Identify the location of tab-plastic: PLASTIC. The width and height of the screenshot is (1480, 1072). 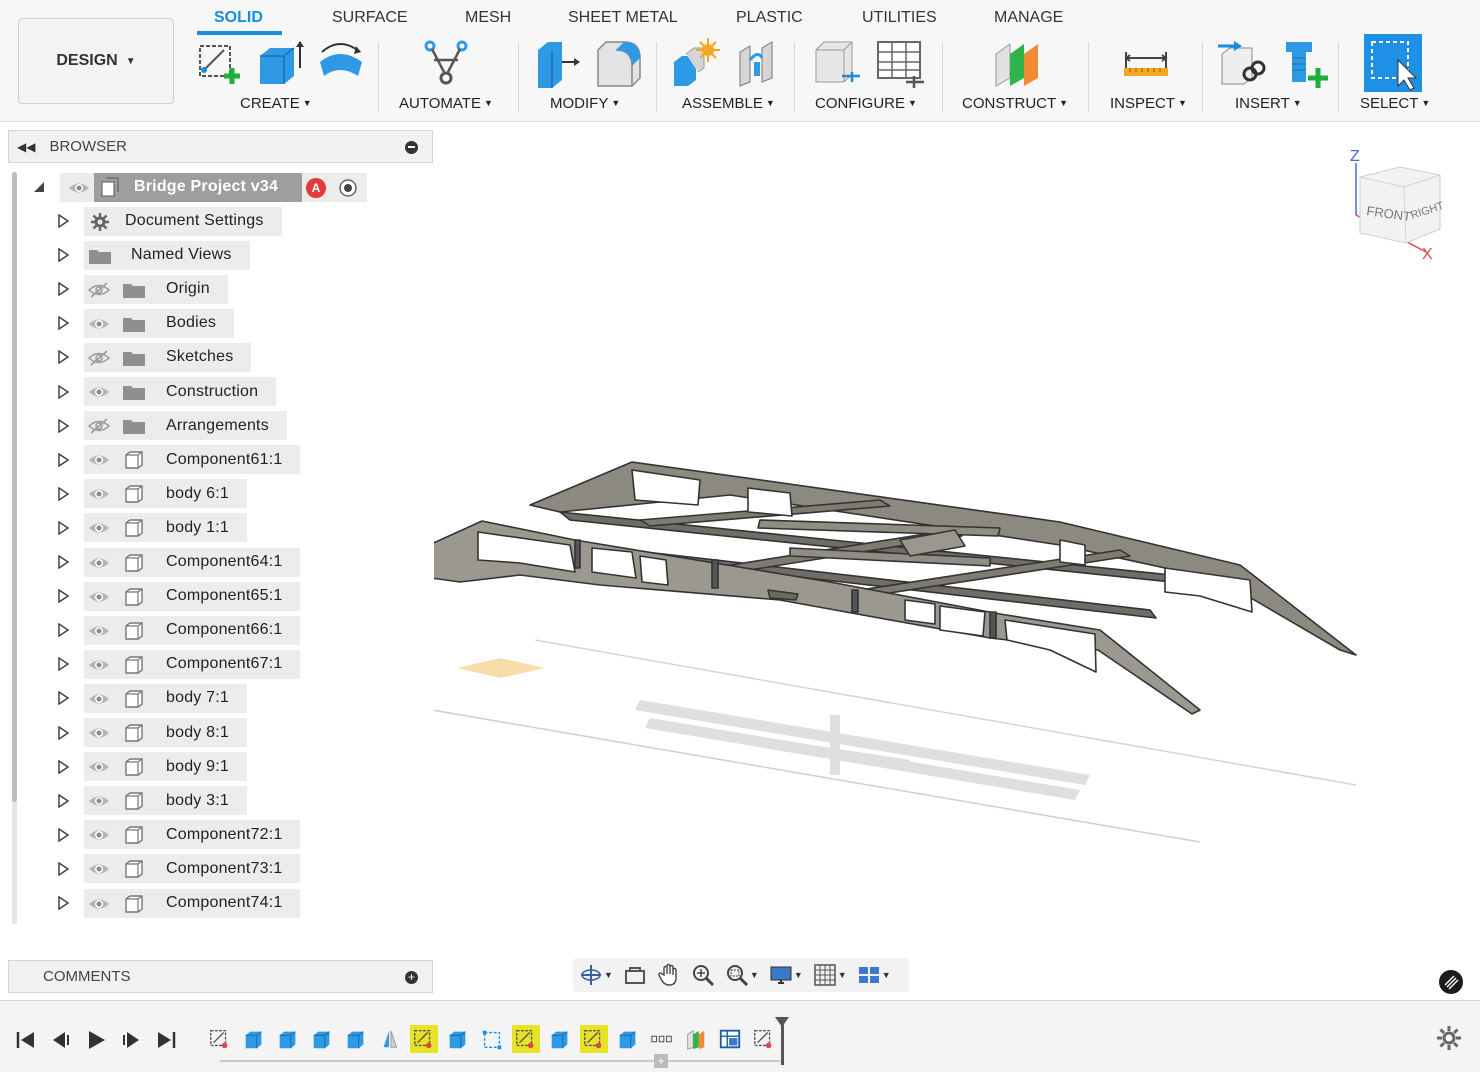
(769, 18).